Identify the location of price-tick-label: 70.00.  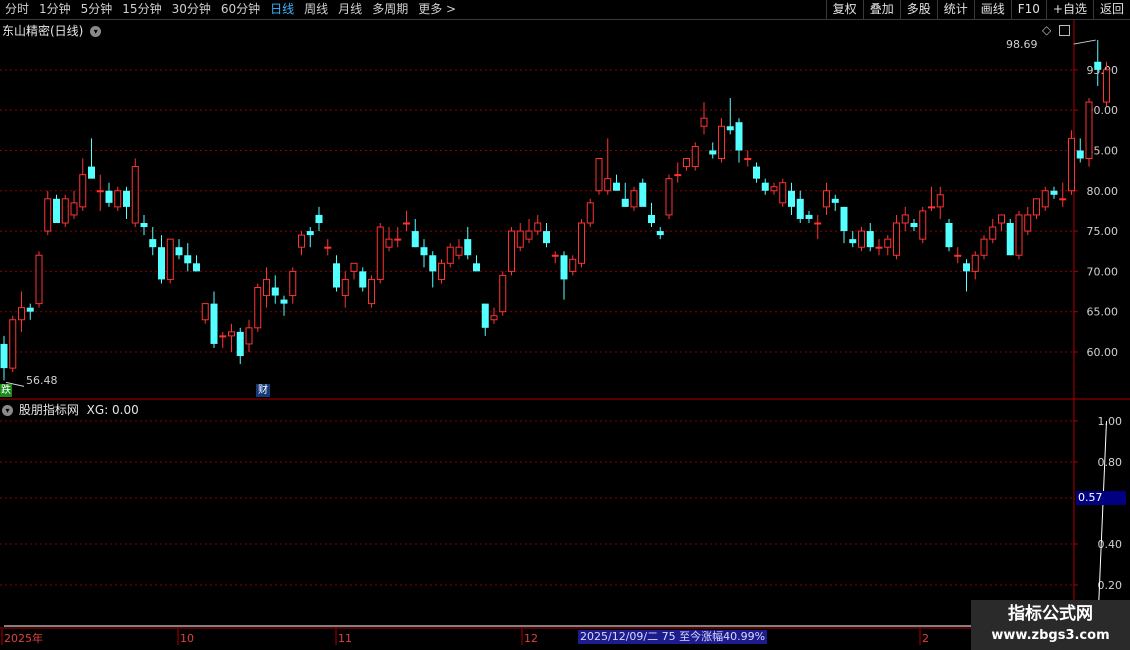
(1103, 271).